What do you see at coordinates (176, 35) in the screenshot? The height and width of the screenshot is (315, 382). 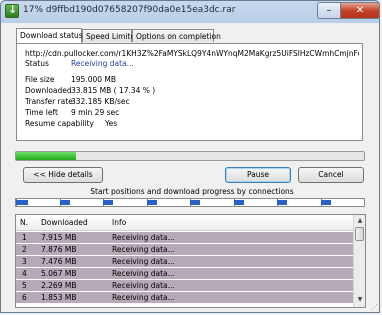 I see `tab-options-on-completion: Options on completion` at bounding box center [176, 35].